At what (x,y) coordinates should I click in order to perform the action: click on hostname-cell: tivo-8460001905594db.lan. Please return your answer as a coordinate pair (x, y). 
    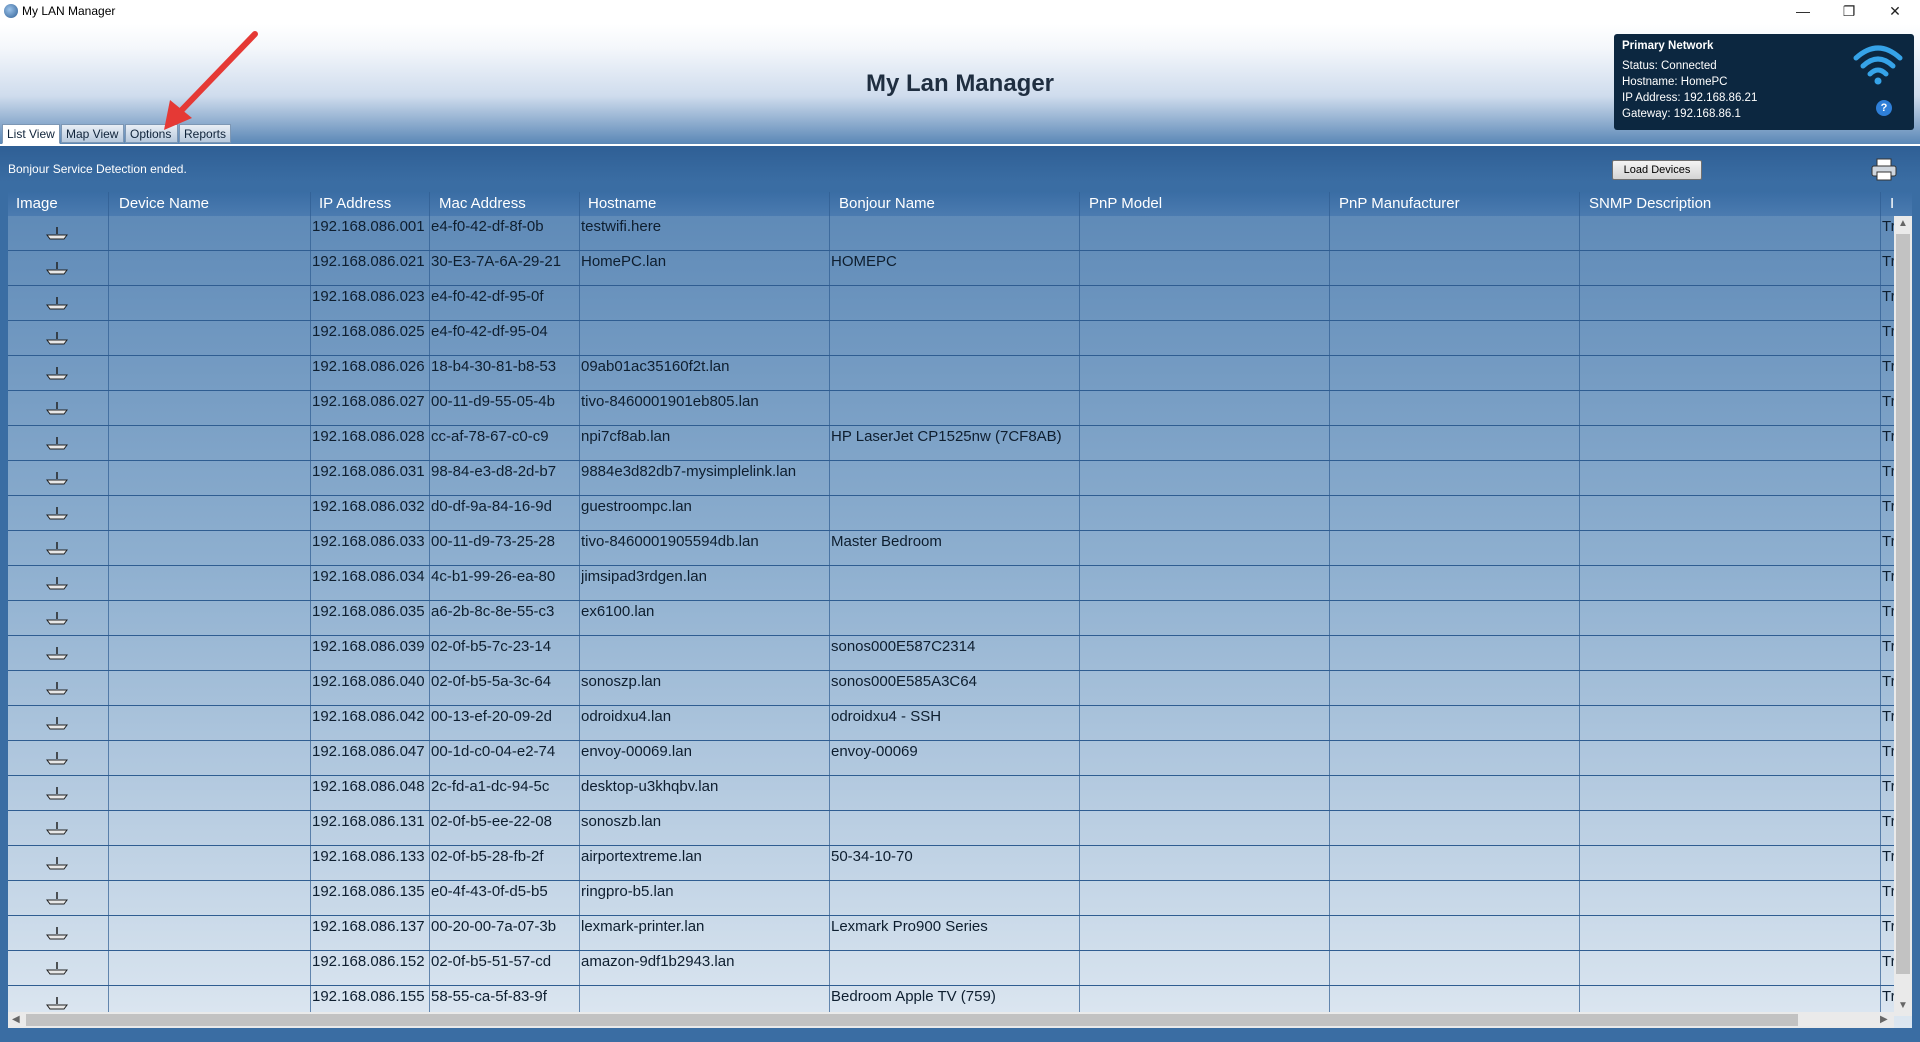
    Looking at the image, I should click on (670, 541).